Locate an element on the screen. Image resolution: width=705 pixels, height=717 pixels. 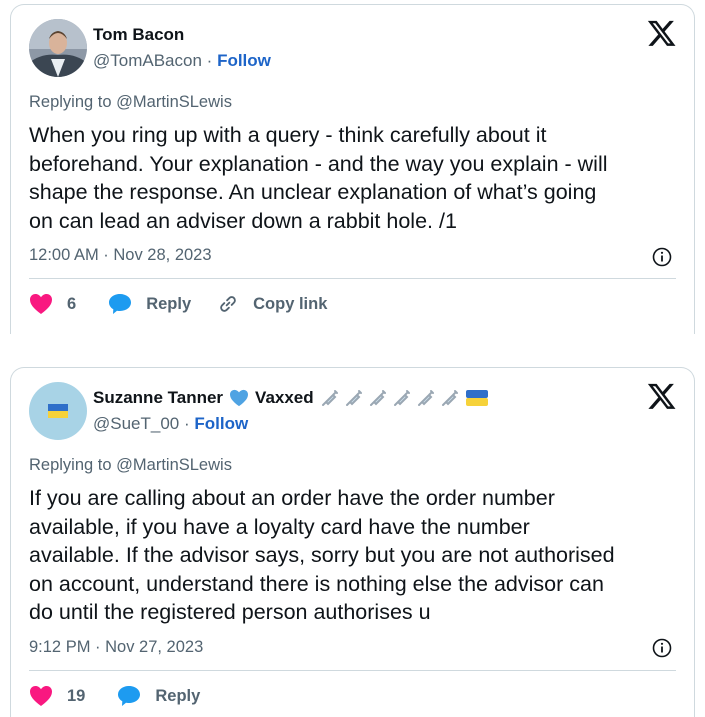
ukraine-flag-icon is located at coordinates (476, 398).